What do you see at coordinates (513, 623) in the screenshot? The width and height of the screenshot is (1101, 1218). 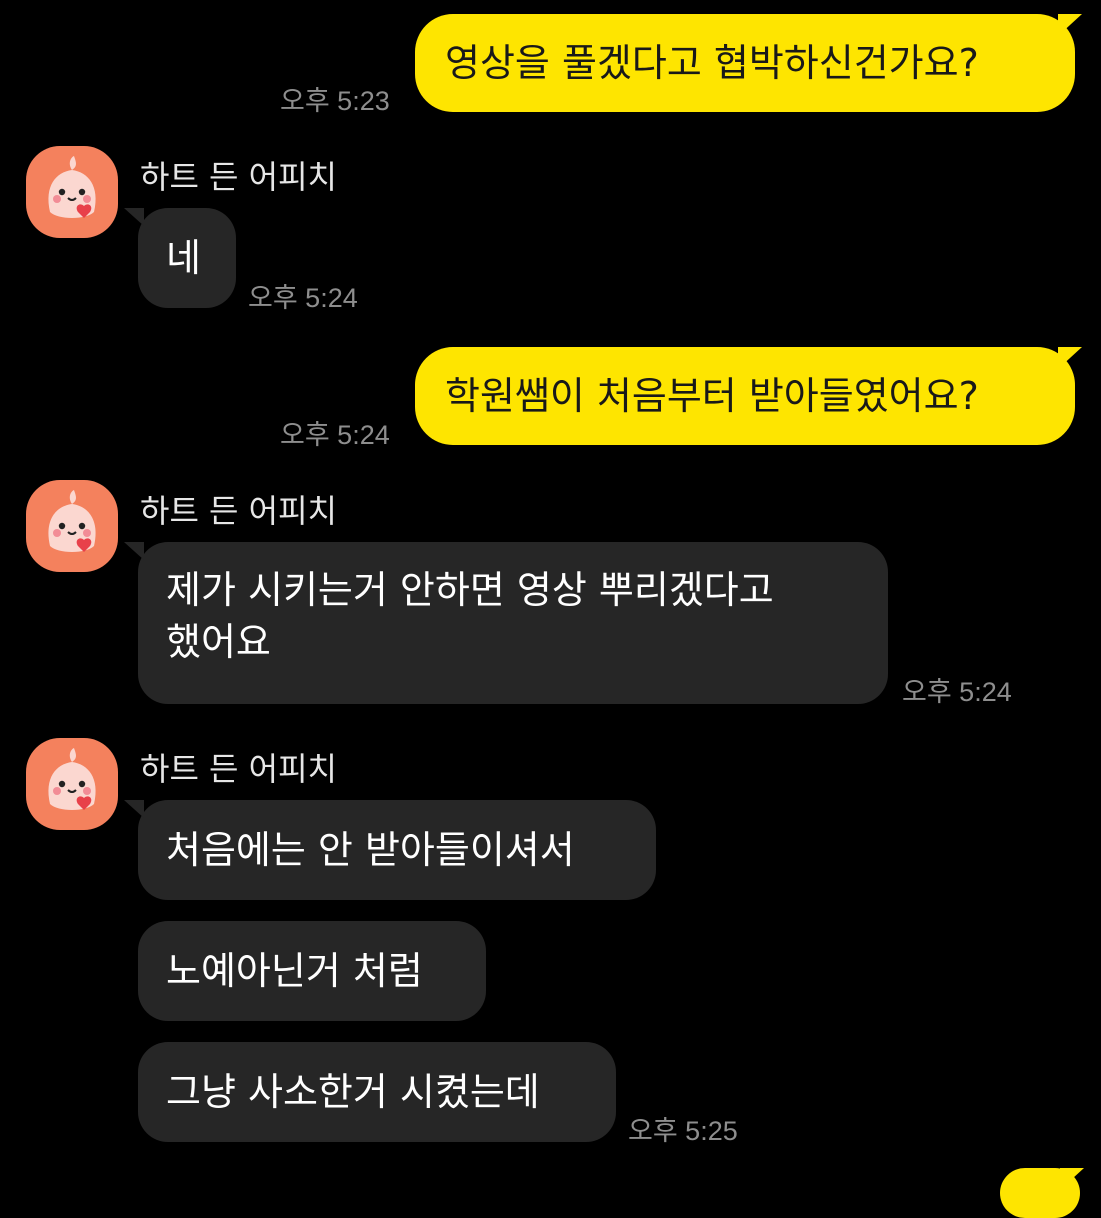 I see `message-bubble-received: 제가 시키는거 안하면 영상 뿌리겠다고 했어요` at bounding box center [513, 623].